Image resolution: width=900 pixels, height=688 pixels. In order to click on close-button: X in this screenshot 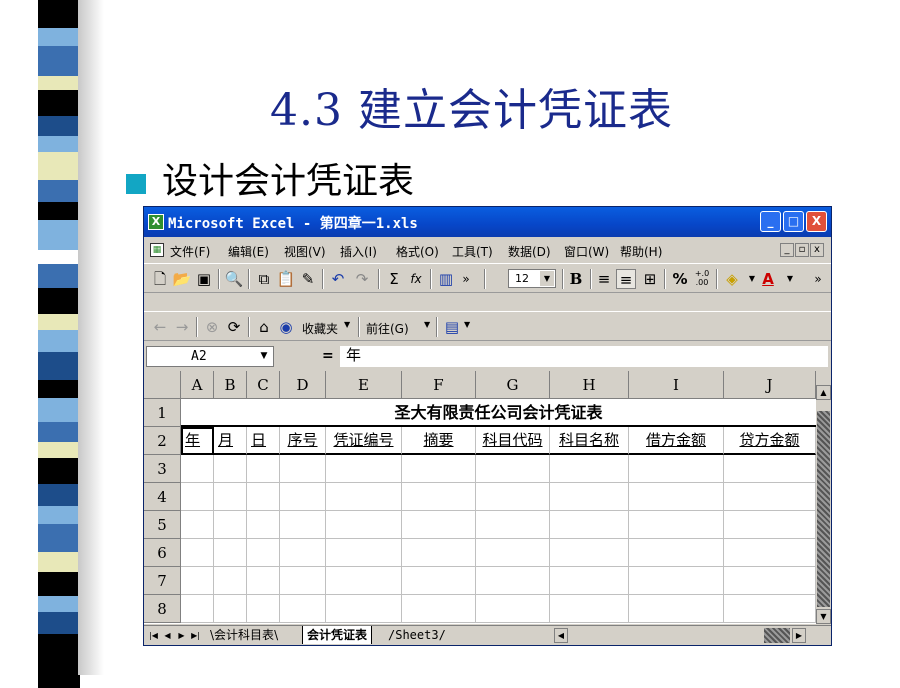, I will do `click(816, 221)`.